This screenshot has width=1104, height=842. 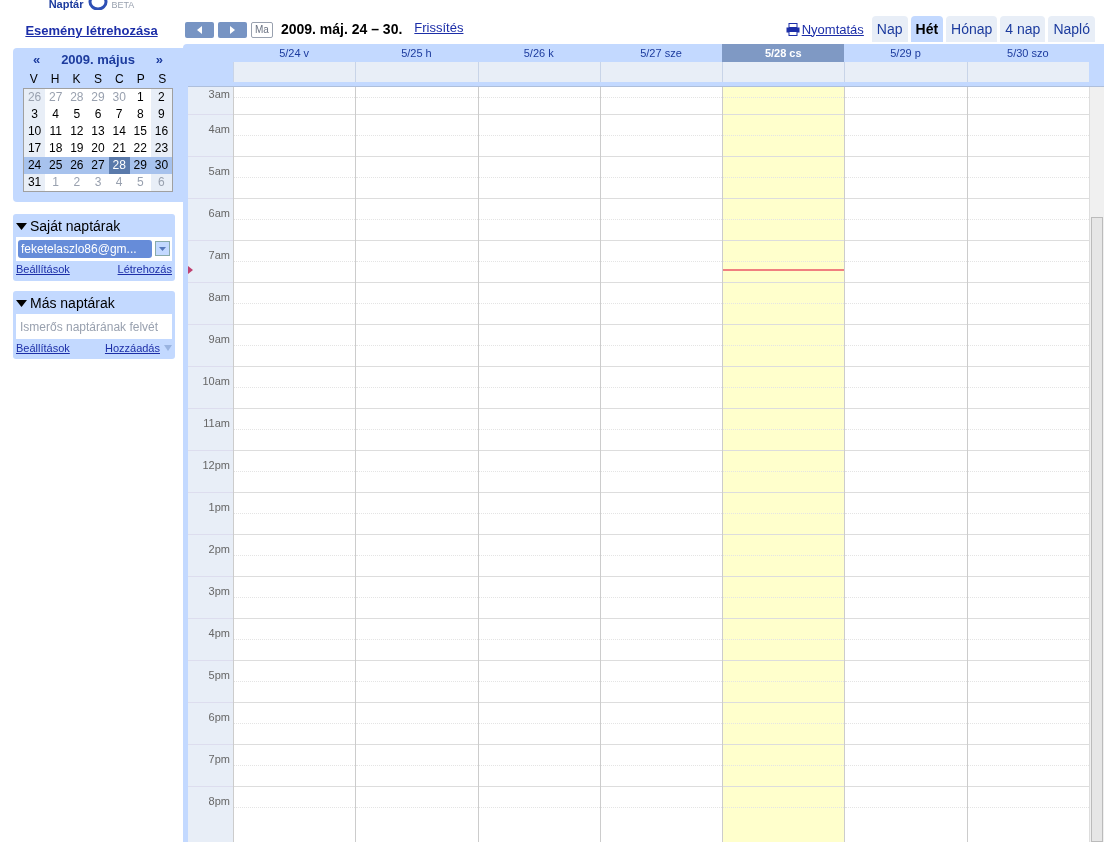 I want to click on day-cell: 14, so click(x=119, y=131).